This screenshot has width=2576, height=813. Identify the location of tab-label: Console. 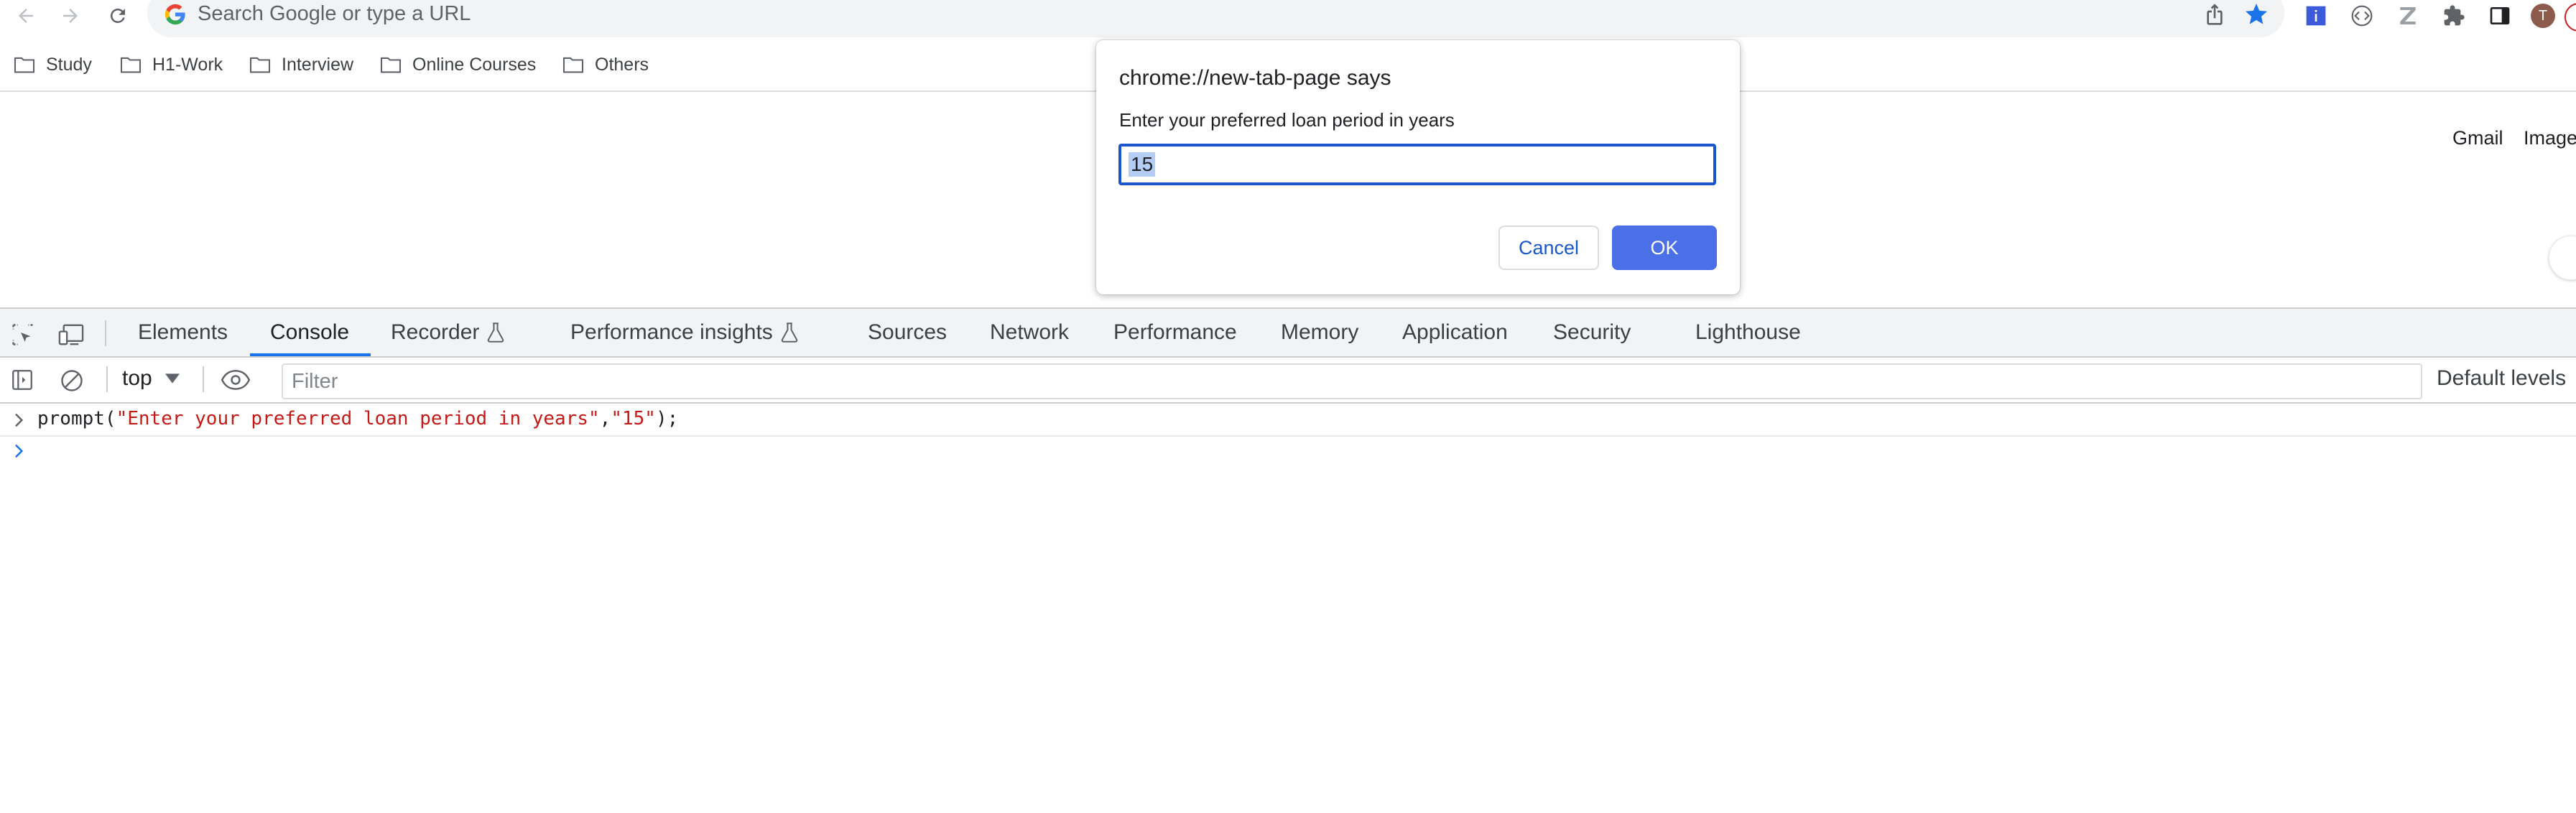
(310, 332).